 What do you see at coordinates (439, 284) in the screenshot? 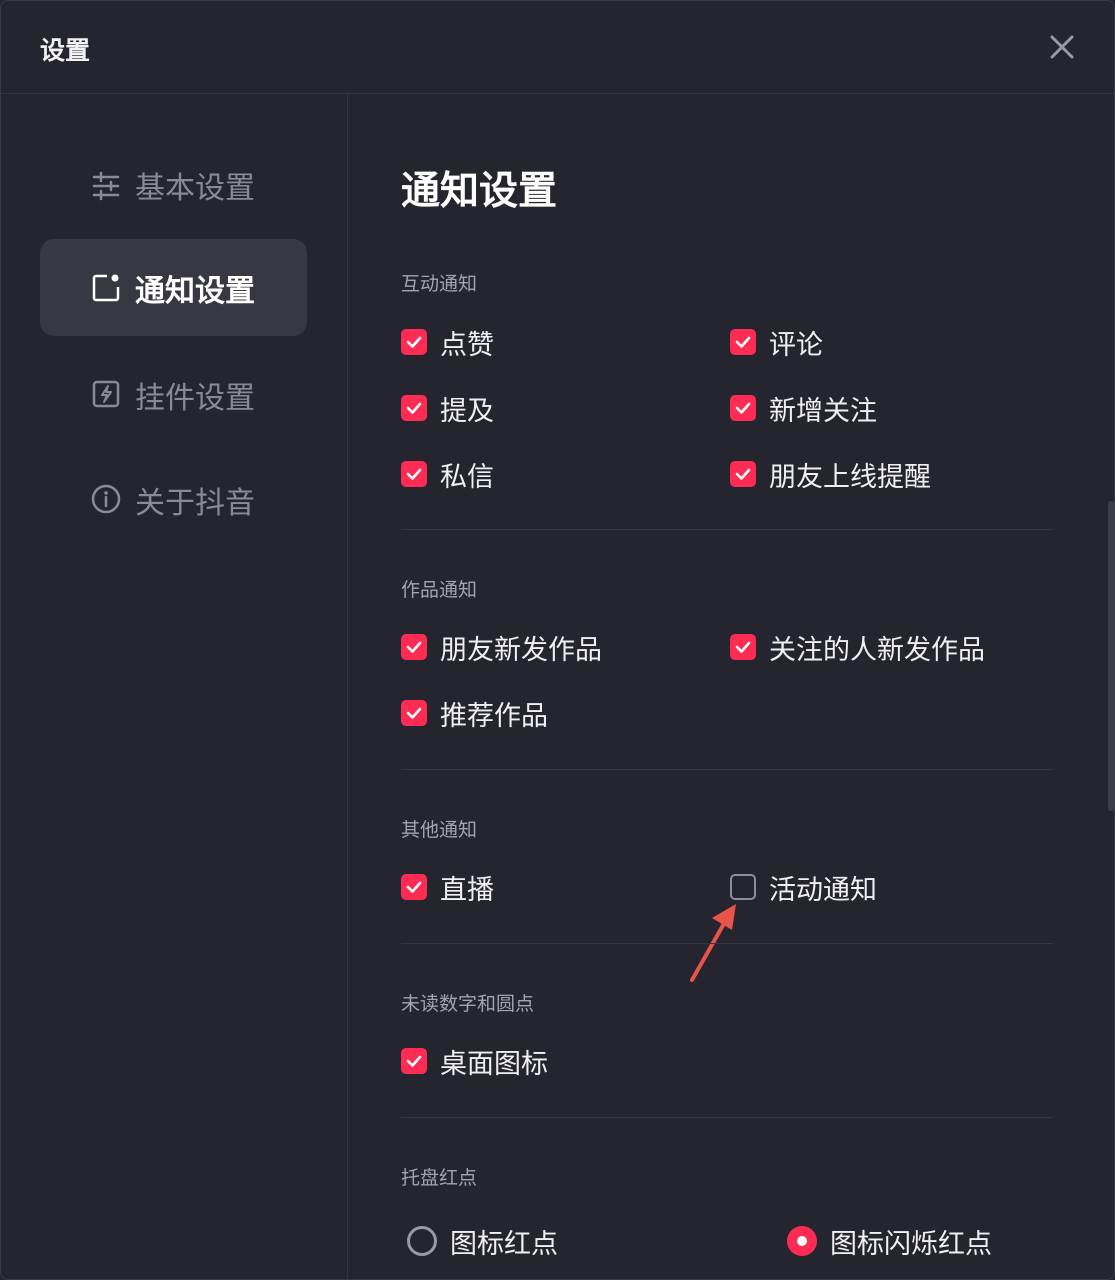
I see `section-title-interaction: 互动通知` at bounding box center [439, 284].